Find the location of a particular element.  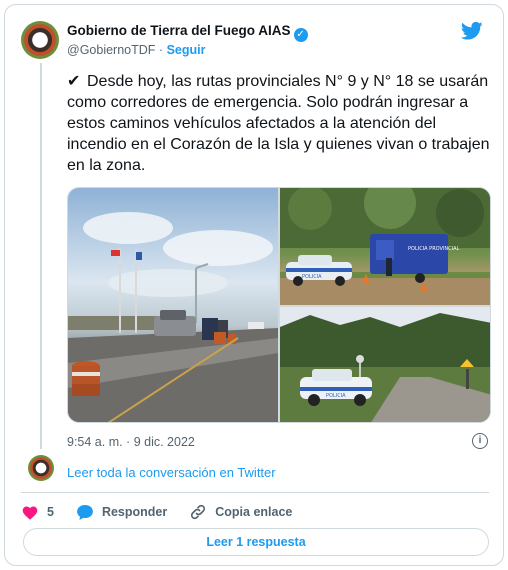

author-handle-row: @GobiernoTDF · Seguir is located at coordinates (136, 50).